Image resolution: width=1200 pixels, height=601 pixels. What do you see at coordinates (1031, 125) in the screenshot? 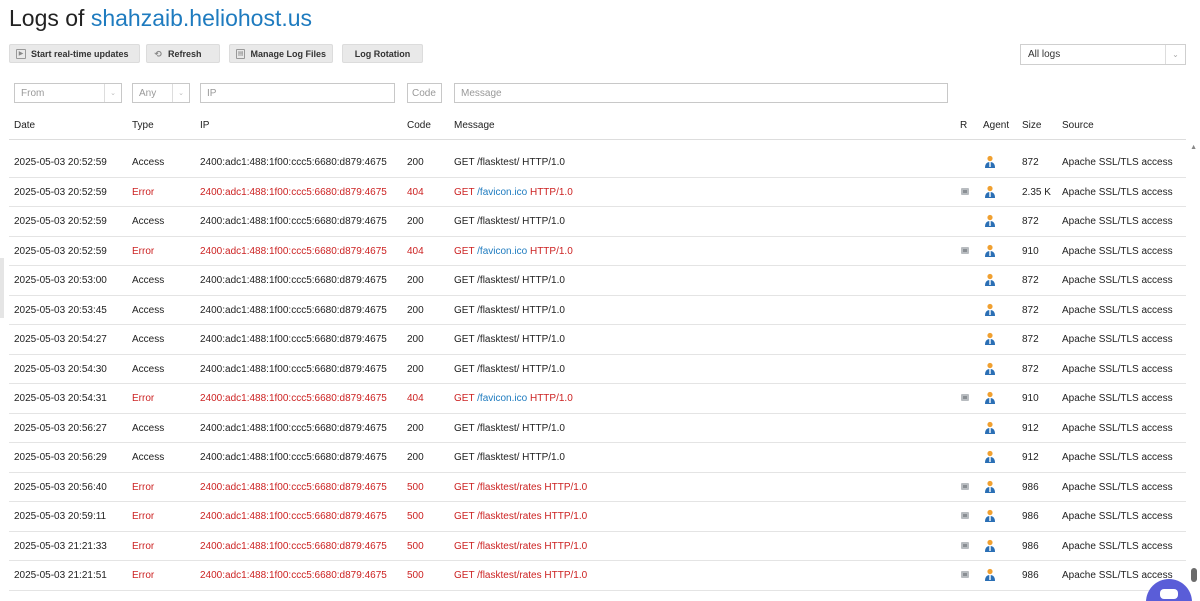
I see `column-header-size: Size` at bounding box center [1031, 125].